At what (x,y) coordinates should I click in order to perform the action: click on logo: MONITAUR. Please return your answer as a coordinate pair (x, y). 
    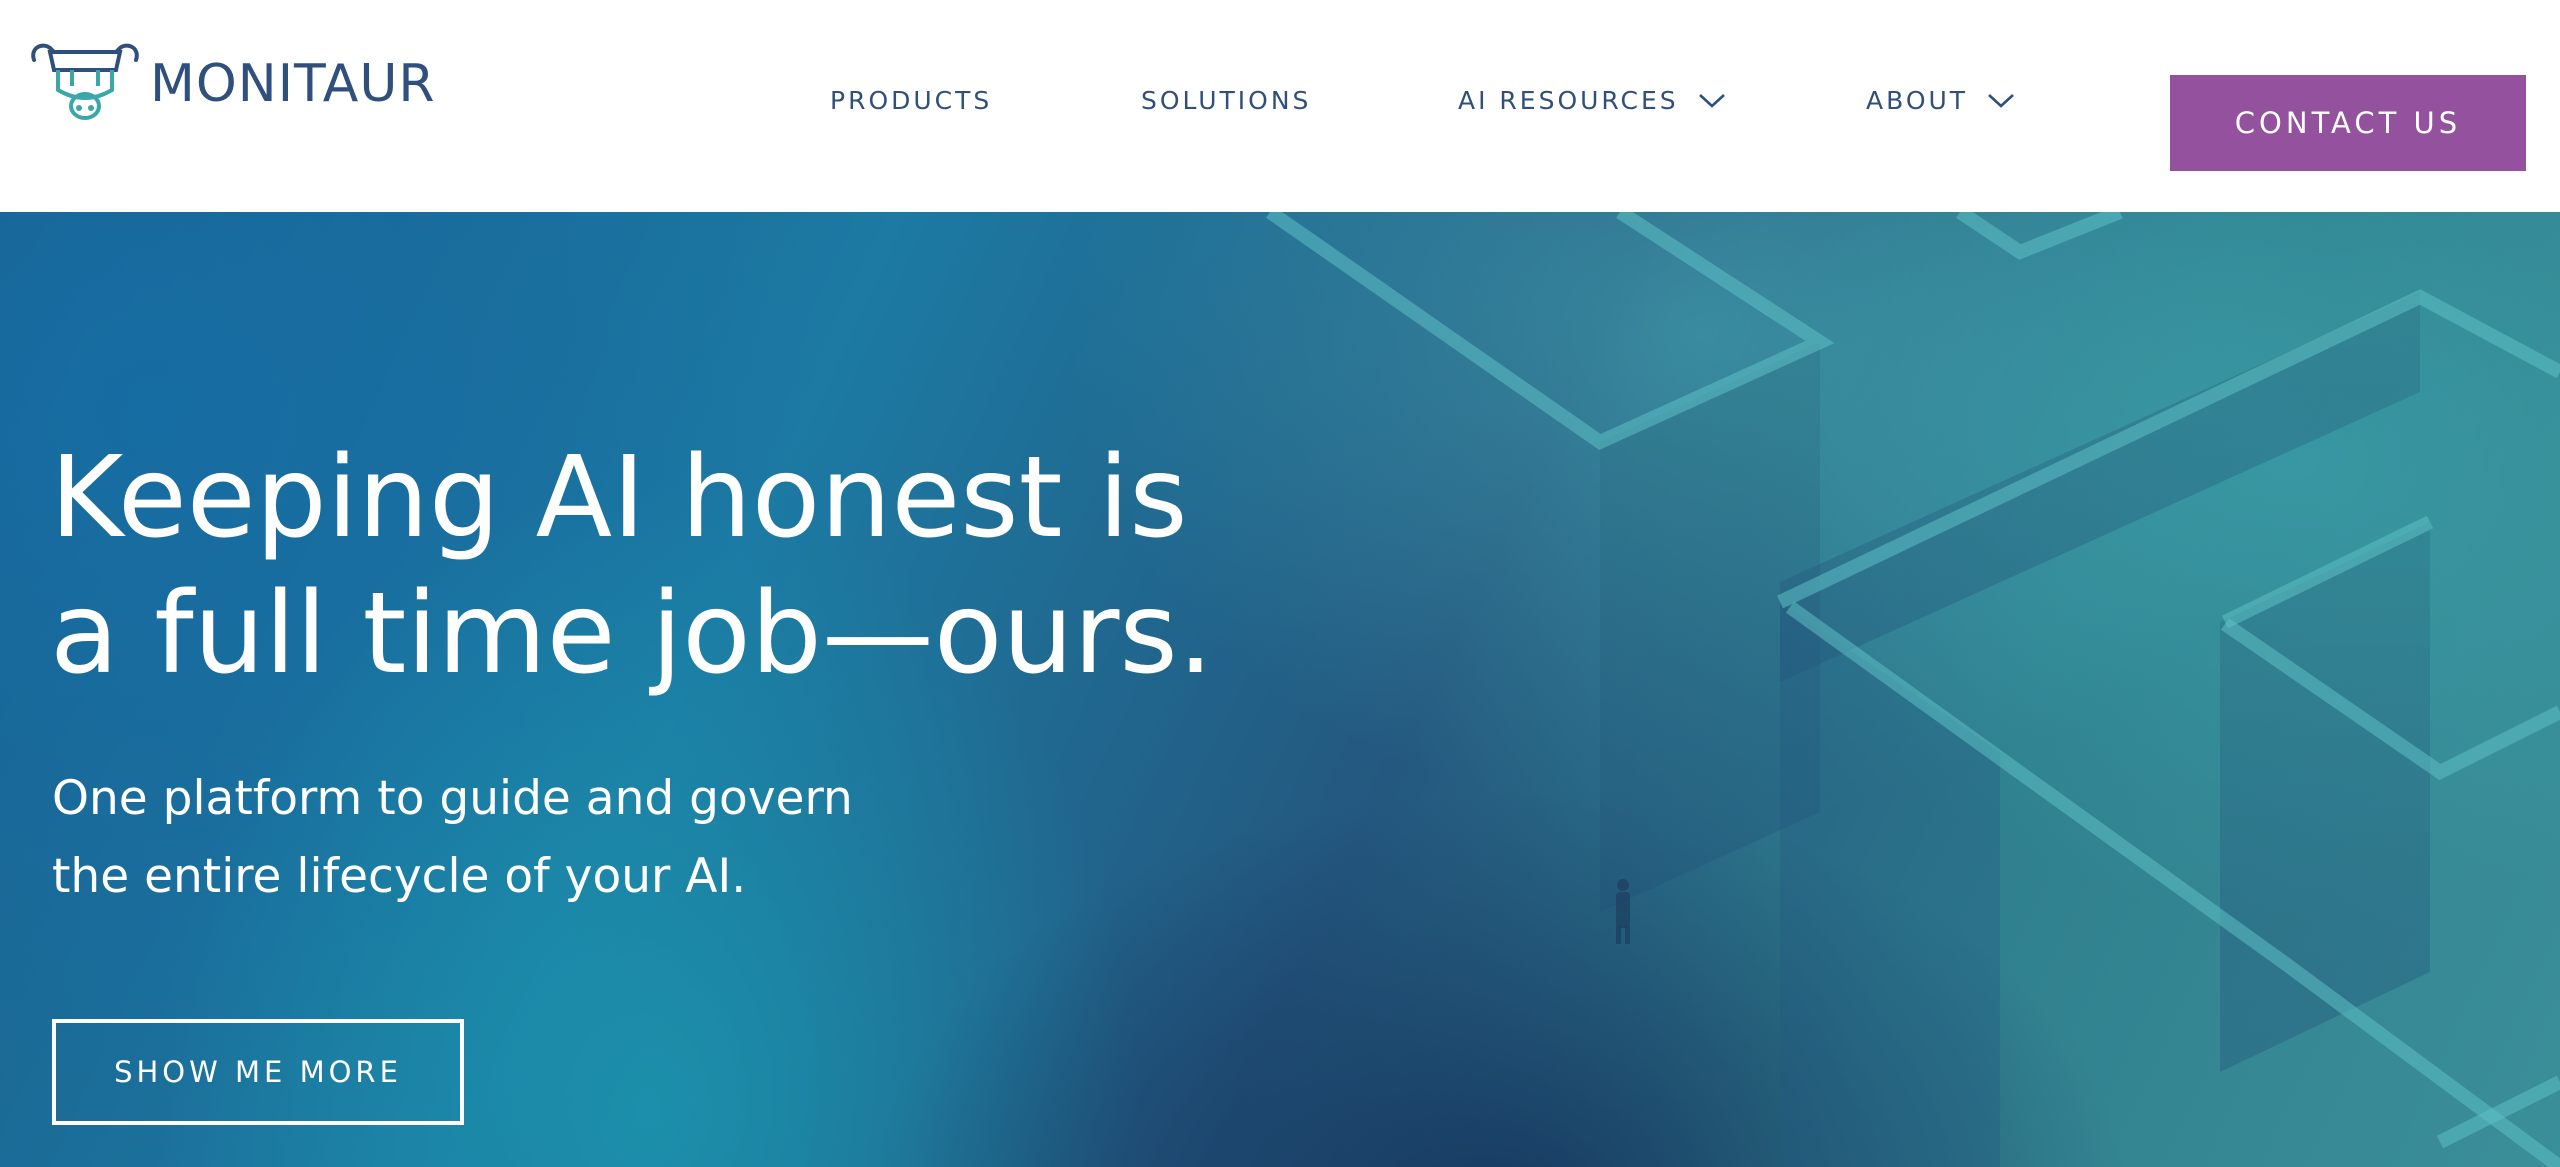
    Looking at the image, I should click on (232, 85).